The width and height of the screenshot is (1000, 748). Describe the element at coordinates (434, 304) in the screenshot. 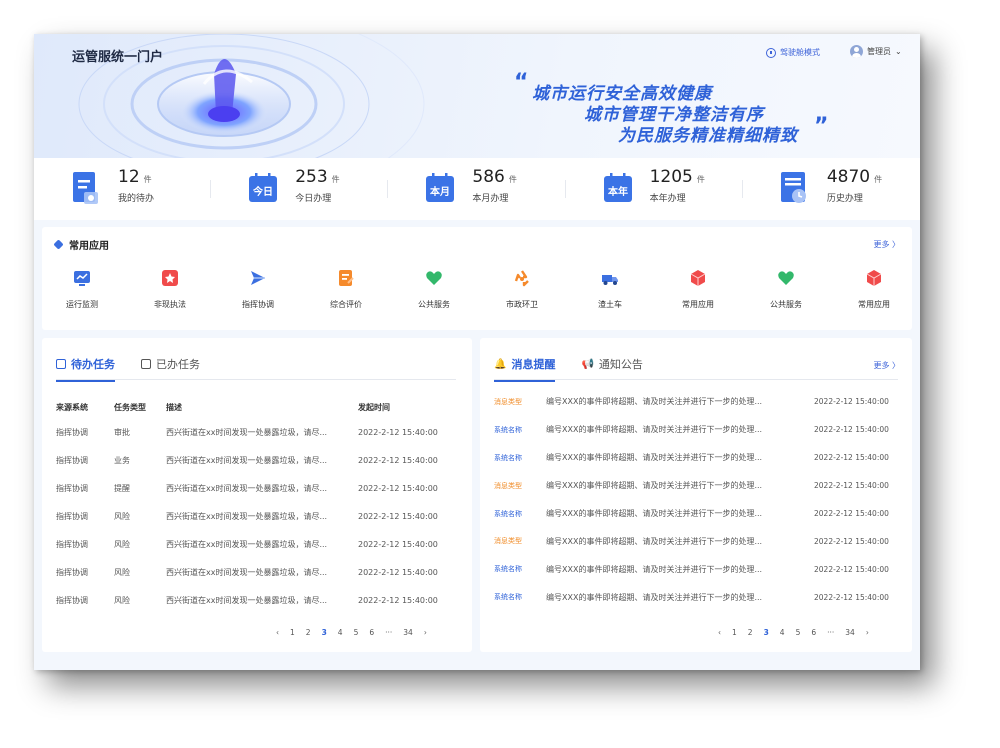

I see `app-label: 公共服务` at that location.